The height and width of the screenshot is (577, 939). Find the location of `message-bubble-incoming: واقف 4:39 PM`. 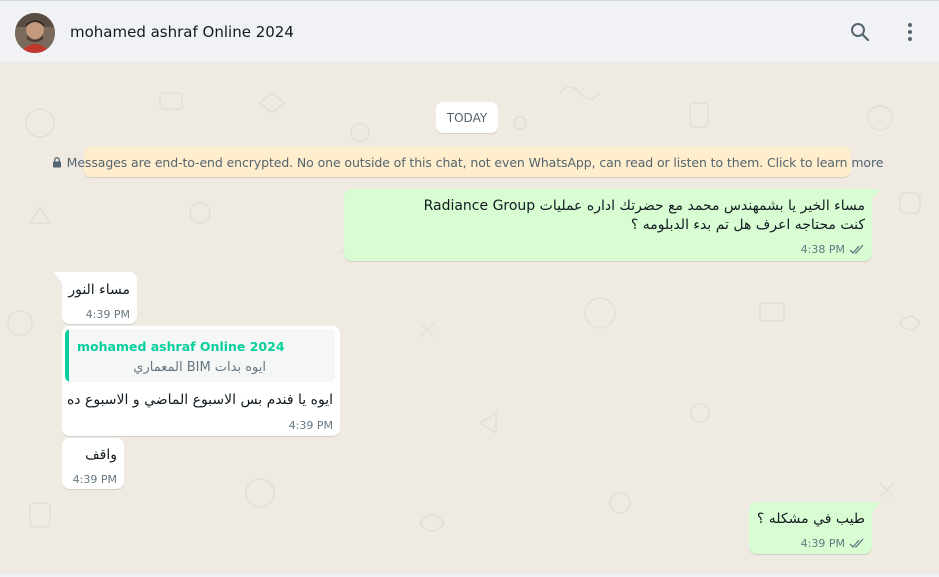

message-bubble-incoming: واقف 4:39 PM is located at coordinates (93, 463).